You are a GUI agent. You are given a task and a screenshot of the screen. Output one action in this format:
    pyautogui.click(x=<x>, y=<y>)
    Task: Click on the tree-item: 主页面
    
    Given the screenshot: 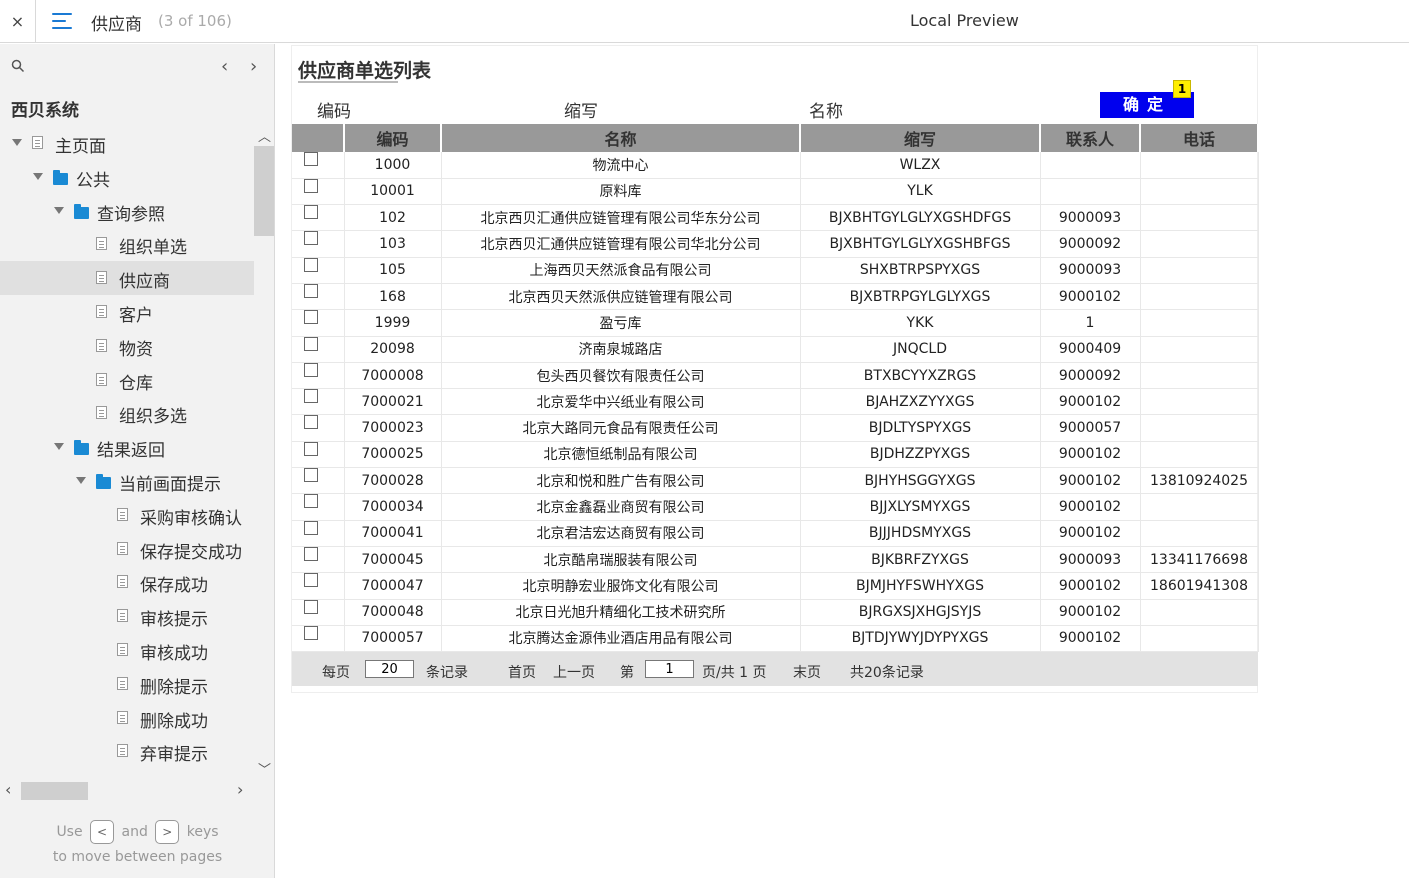 What is the action you would take?
    pyautogui.click(x=127, y=143)
    